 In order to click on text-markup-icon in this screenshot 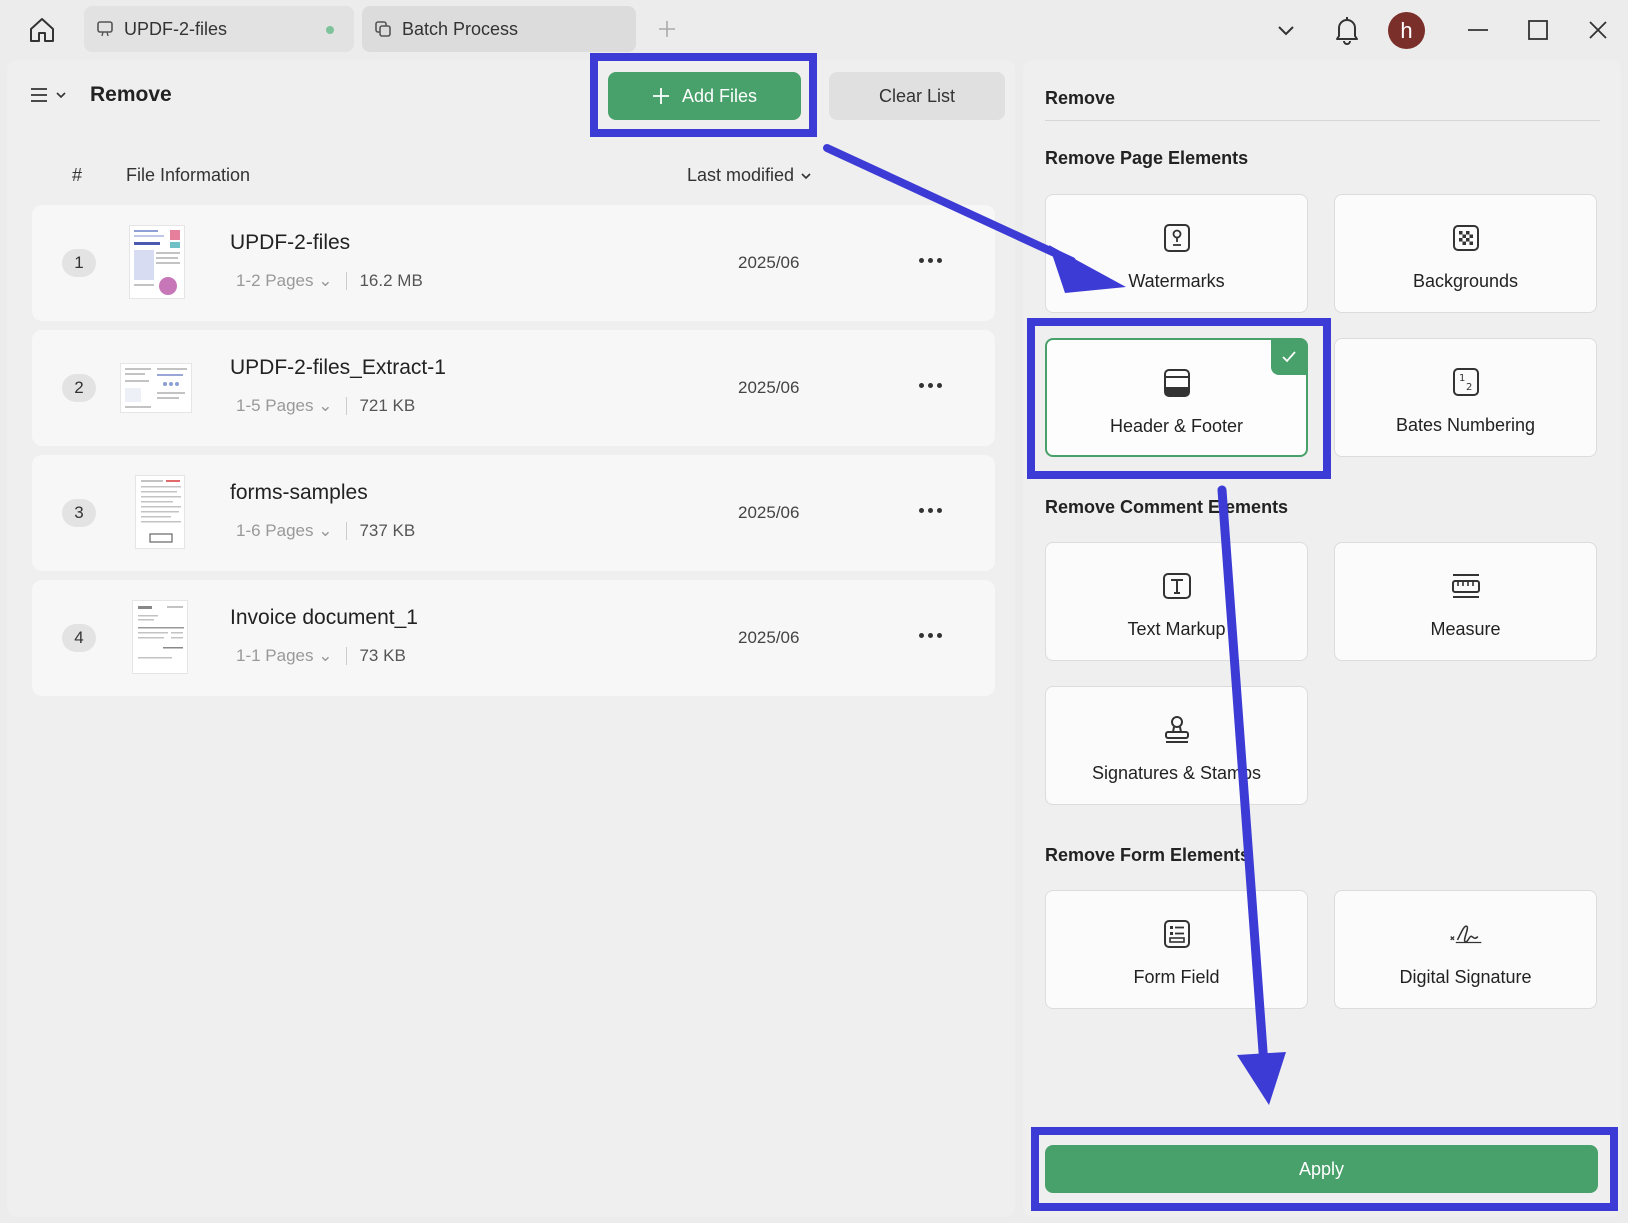, I will do `click(1177, 586)`.